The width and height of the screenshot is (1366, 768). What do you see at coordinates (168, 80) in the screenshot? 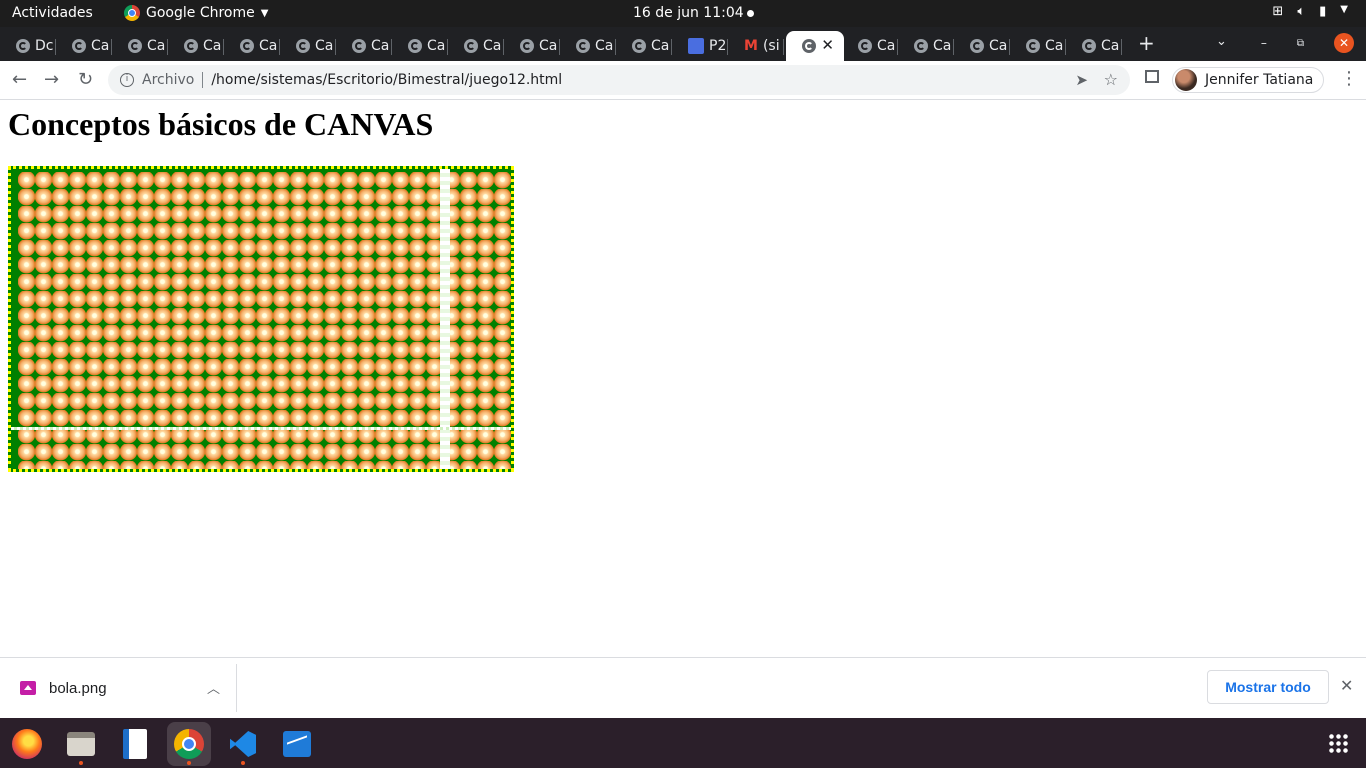
I see `security-label: Archivo` at bounding box center [168, 80].